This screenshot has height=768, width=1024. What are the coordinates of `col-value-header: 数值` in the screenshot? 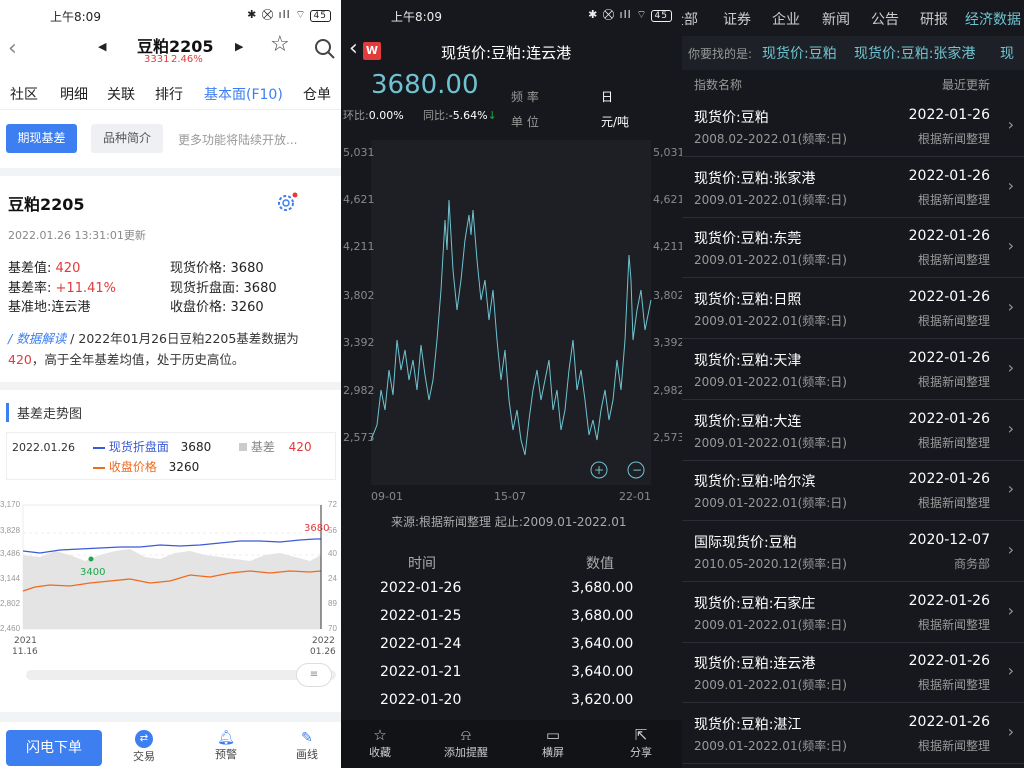 It's located at (600, 564).